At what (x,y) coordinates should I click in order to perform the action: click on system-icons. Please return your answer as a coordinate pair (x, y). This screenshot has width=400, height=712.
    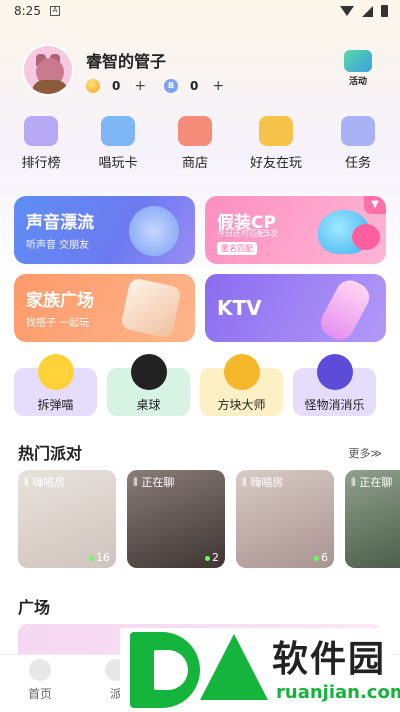
    Looking at the image, I should click on (364, 11).